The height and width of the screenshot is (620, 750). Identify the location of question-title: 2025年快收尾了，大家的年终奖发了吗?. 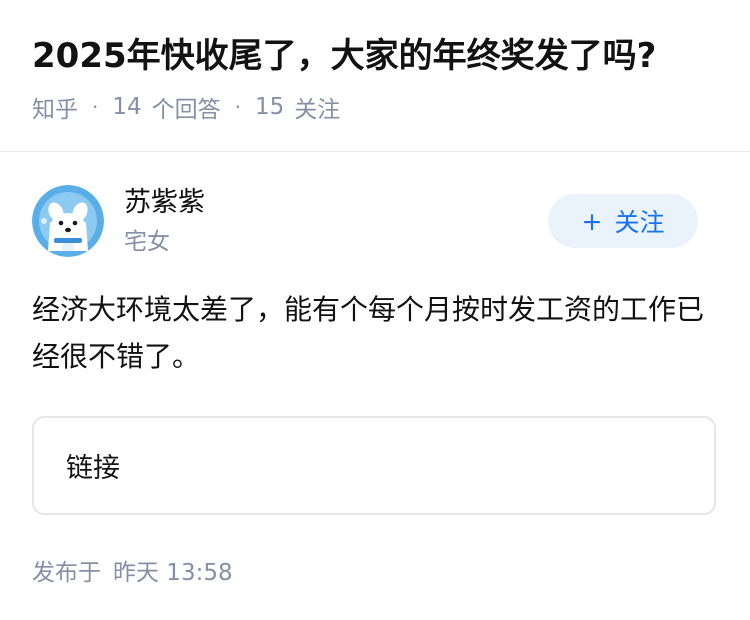
(377, 56).